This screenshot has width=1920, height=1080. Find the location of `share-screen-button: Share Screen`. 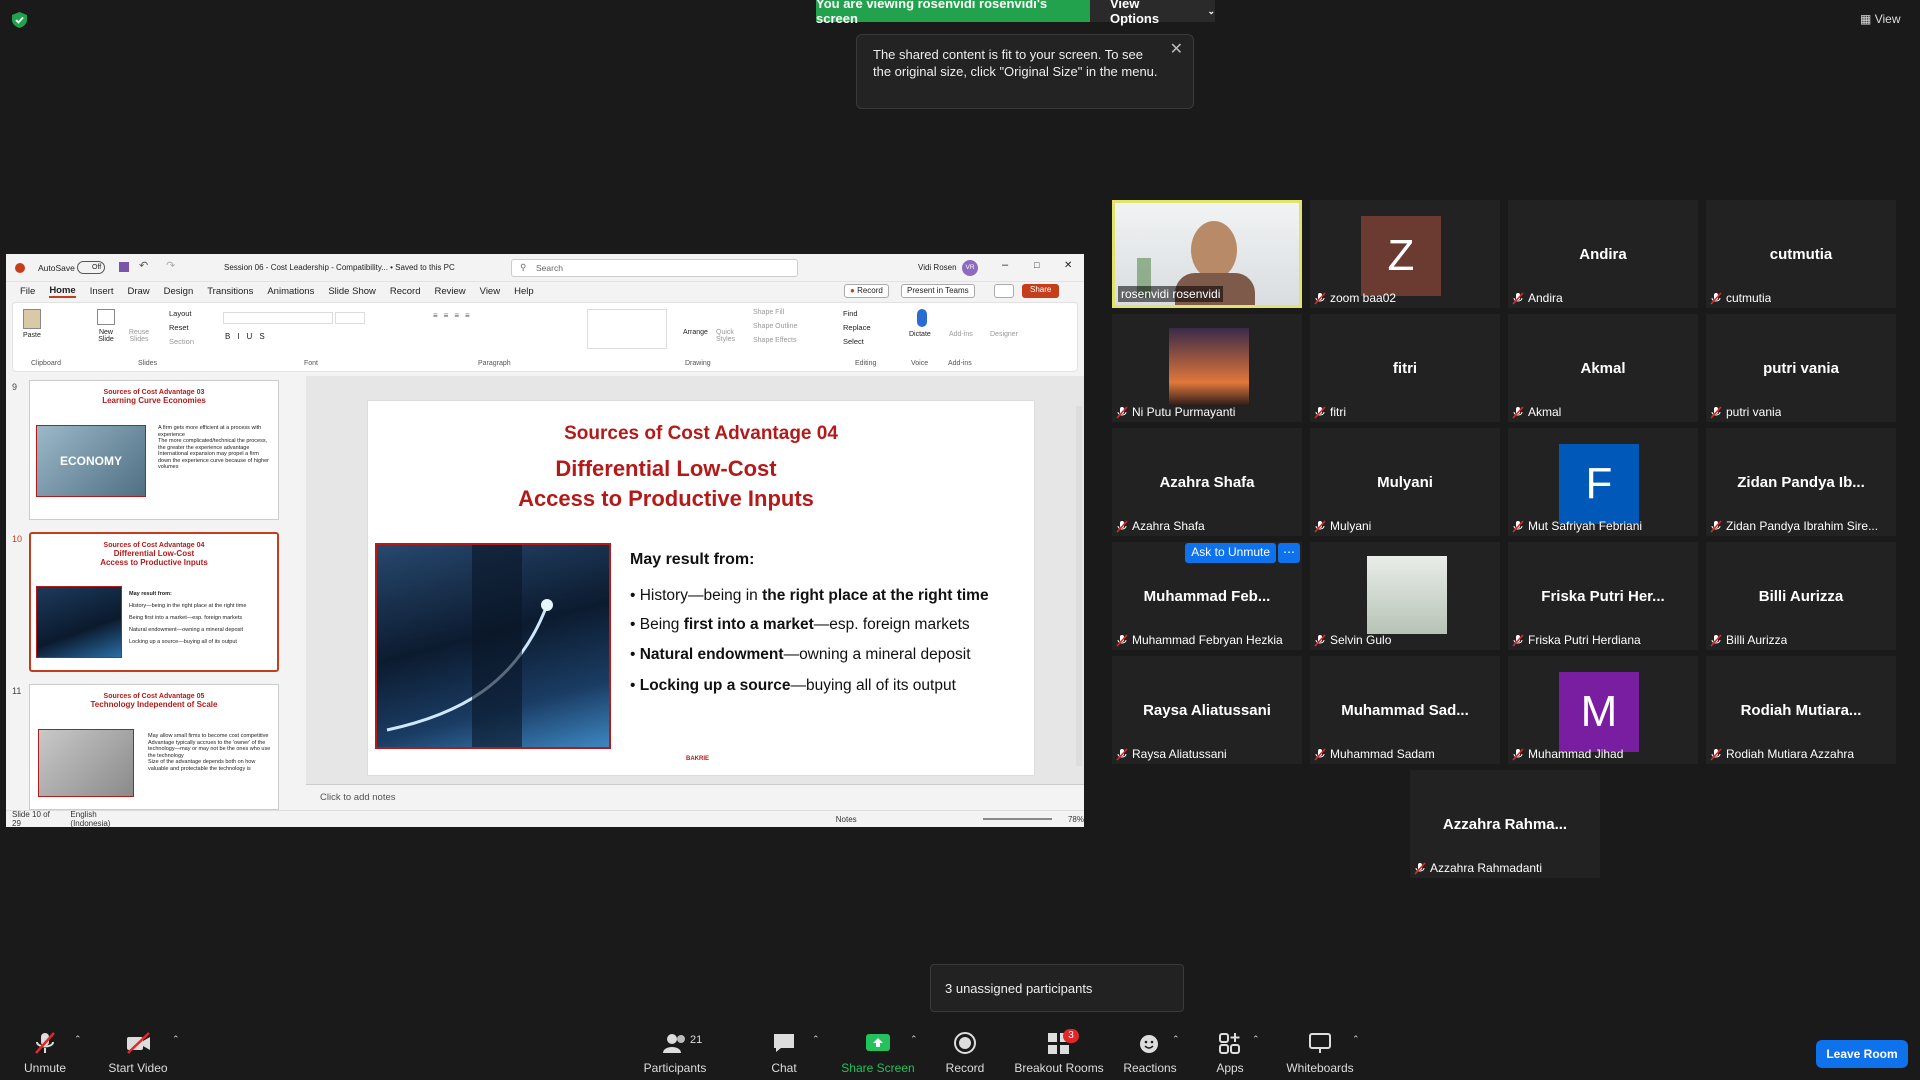

share-screen-button: Share Screen is located at coordinates (878, 1050).